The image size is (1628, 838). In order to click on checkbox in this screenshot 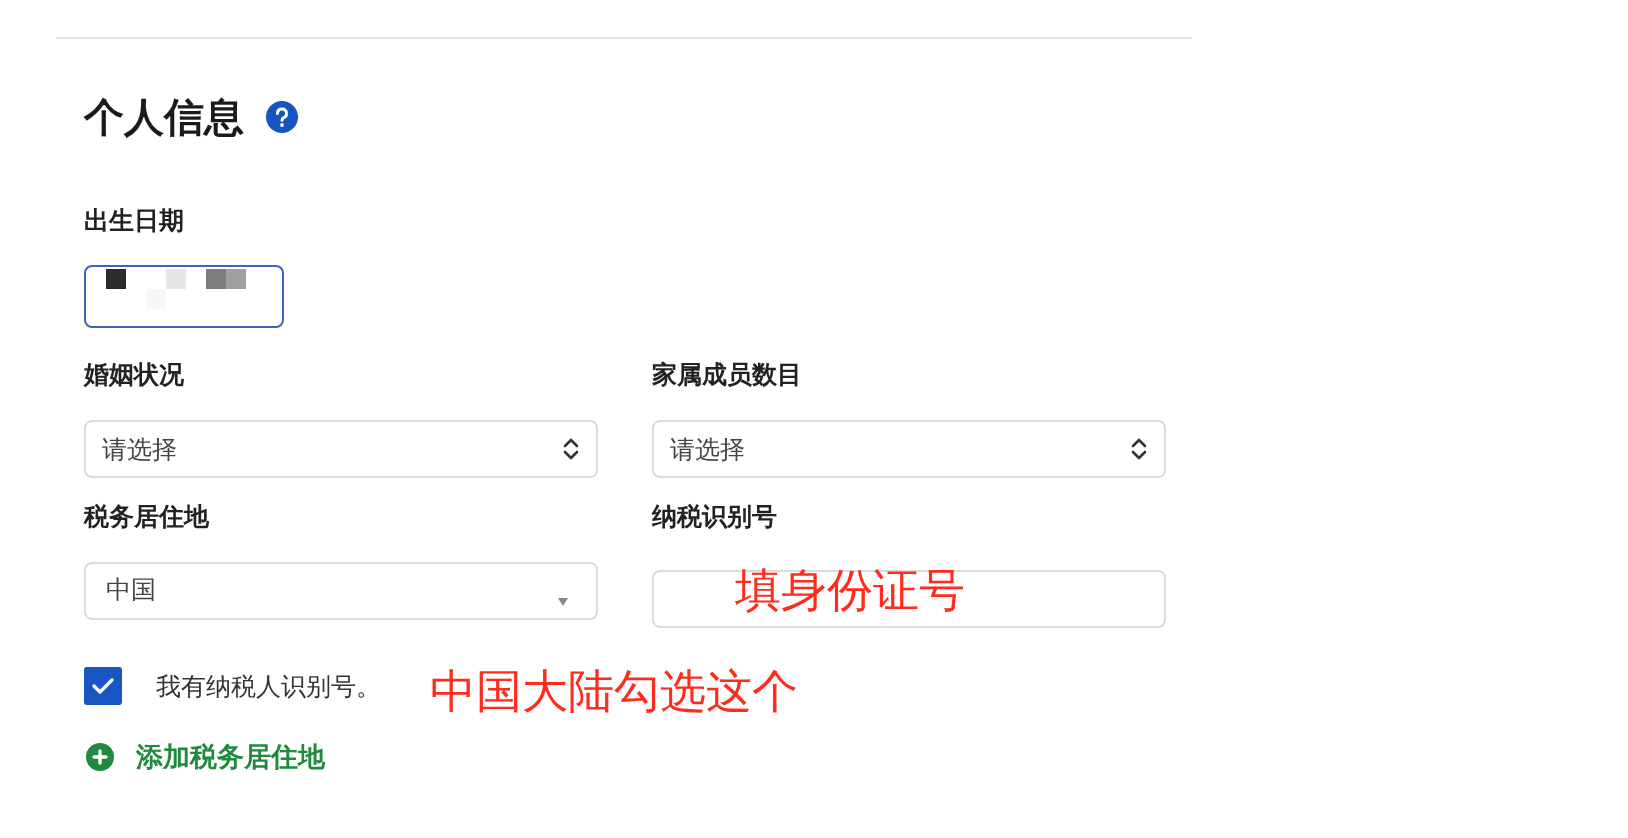, I will do `click(103, 686)`.